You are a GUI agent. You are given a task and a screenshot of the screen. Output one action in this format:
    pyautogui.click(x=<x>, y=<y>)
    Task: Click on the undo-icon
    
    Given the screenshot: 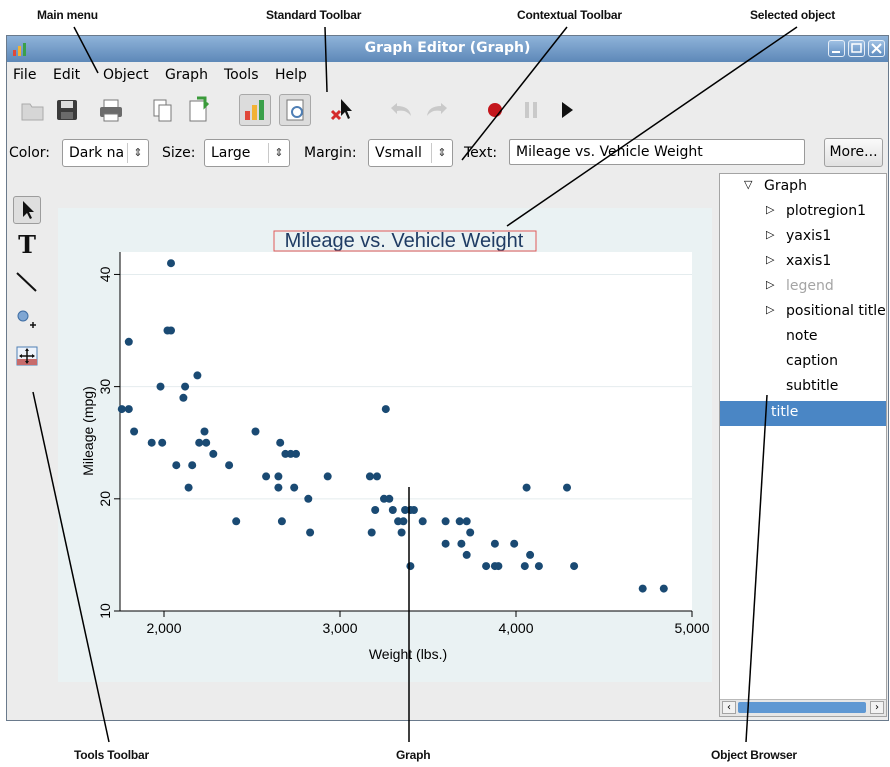 What is the action you would take?
    pyautogui.click(x=401, y=109)
    